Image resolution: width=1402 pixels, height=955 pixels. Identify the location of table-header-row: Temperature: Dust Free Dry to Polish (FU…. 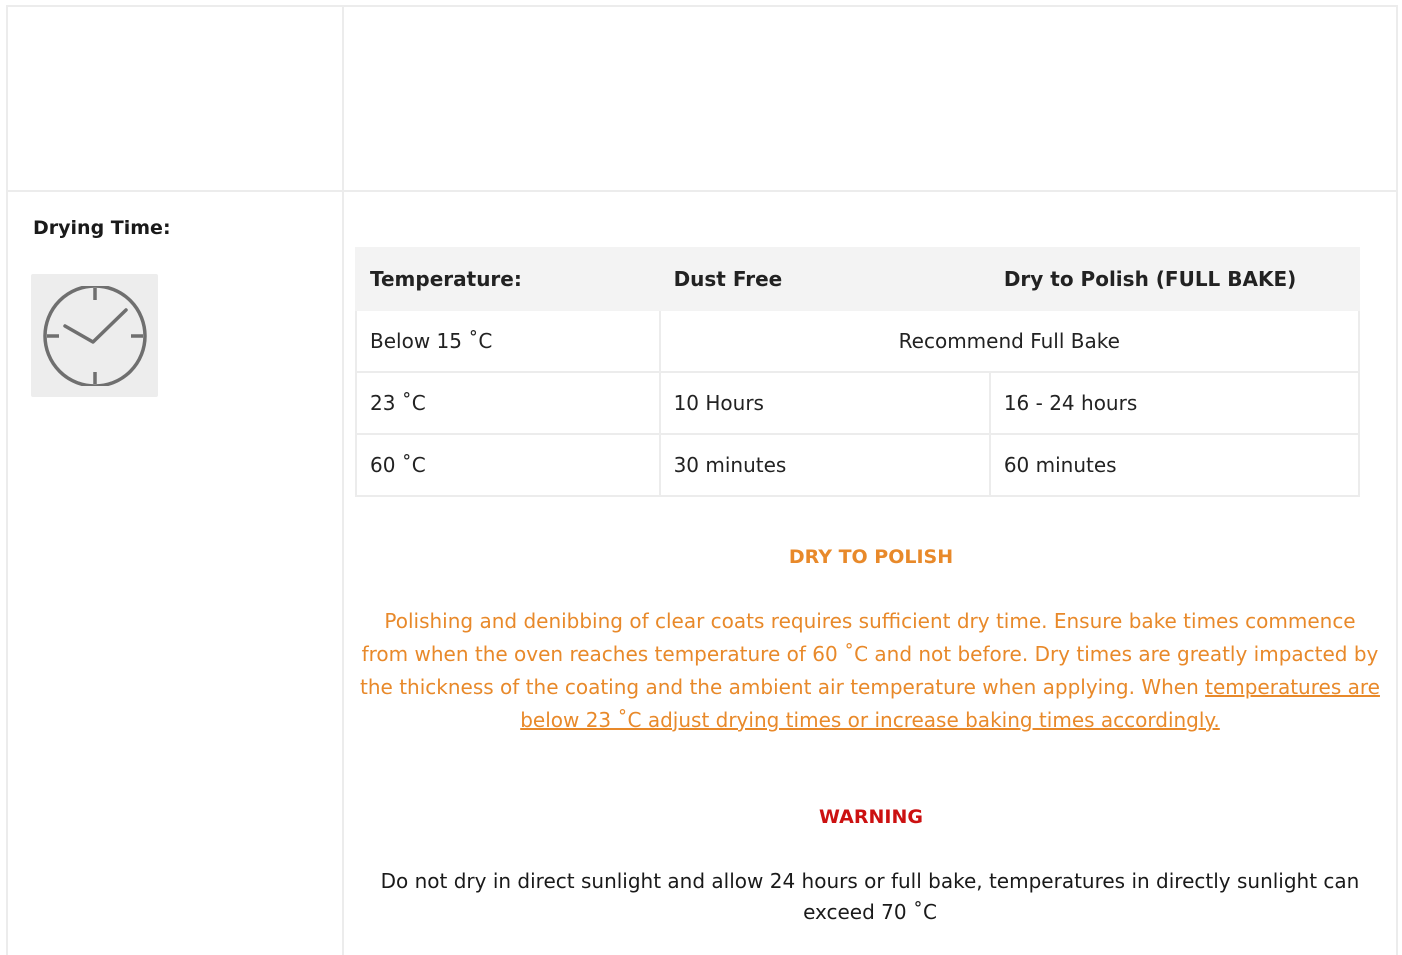
(858, 279).